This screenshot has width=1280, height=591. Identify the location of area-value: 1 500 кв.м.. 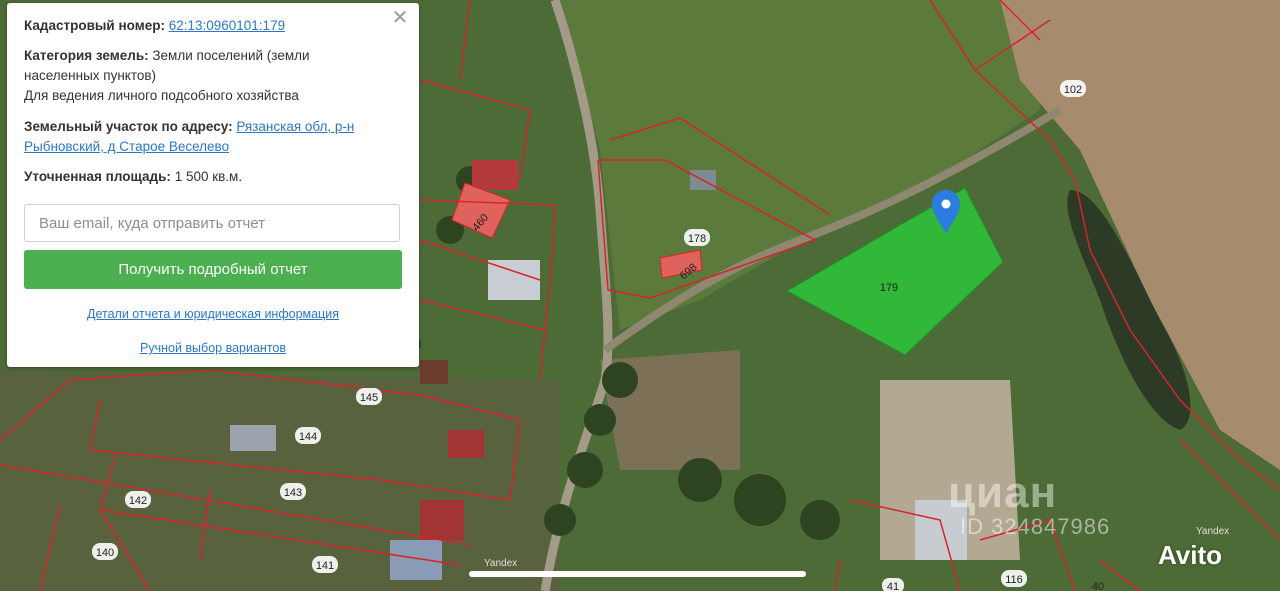
(208, 176).